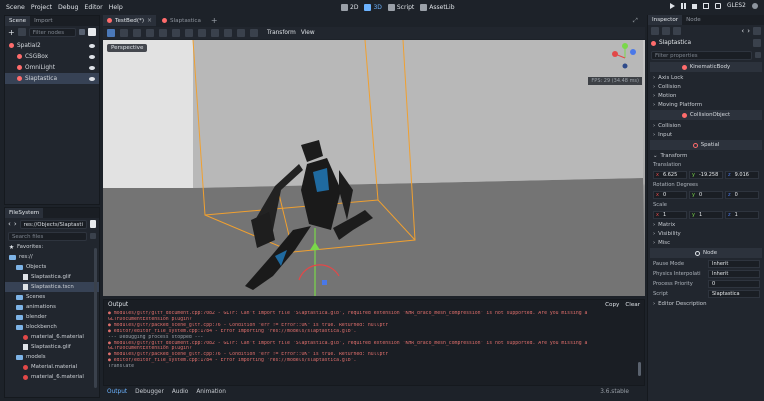  I want to click on menu-project: Project, so click(41, 7).